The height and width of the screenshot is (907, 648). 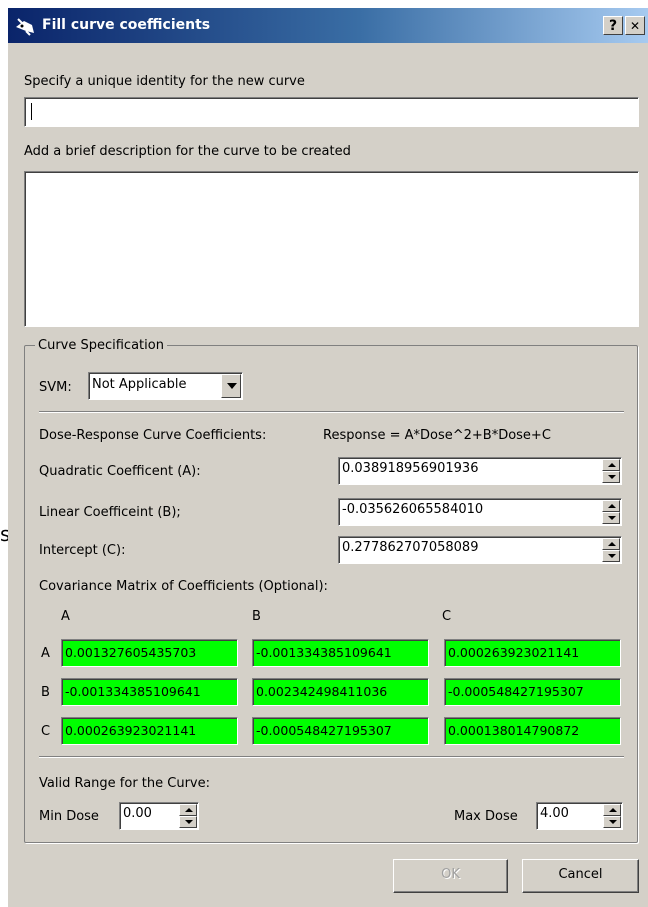 What do you see at coordinates (340, 653) in the screenshot?
I see `cov-cell-a-b: -0.001334385109641` at bounding box center [340, 653].